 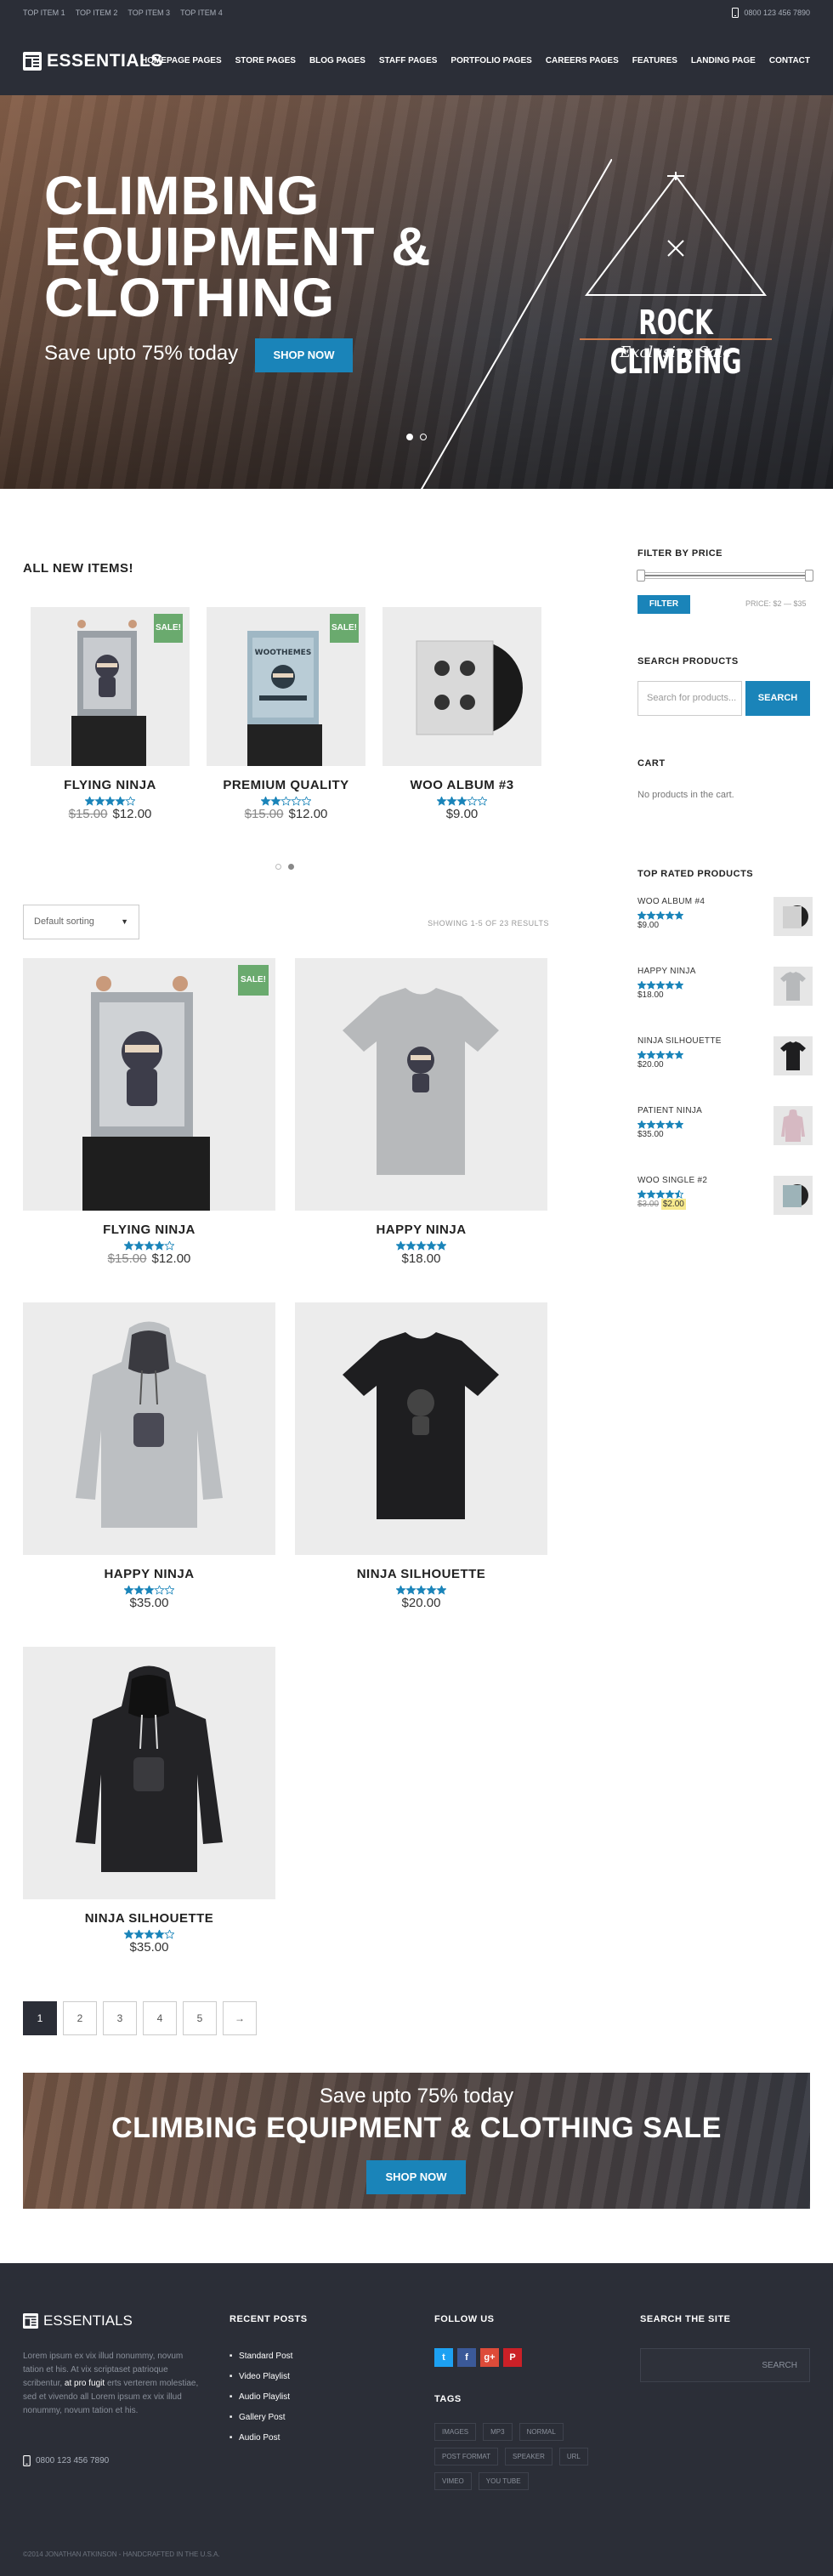 What do you see at coordinates (337, 61) in the screenshot?
I see `nav-blog-pages: BLOG PAGES` at bounding box center [337, 61].